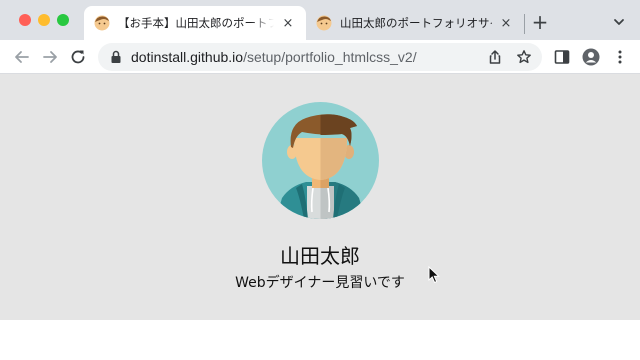  What do you see at coordinates (320, 256) in the screenshot?
I see `profile-name: 山田太郎` at bounding box center [320, 256].